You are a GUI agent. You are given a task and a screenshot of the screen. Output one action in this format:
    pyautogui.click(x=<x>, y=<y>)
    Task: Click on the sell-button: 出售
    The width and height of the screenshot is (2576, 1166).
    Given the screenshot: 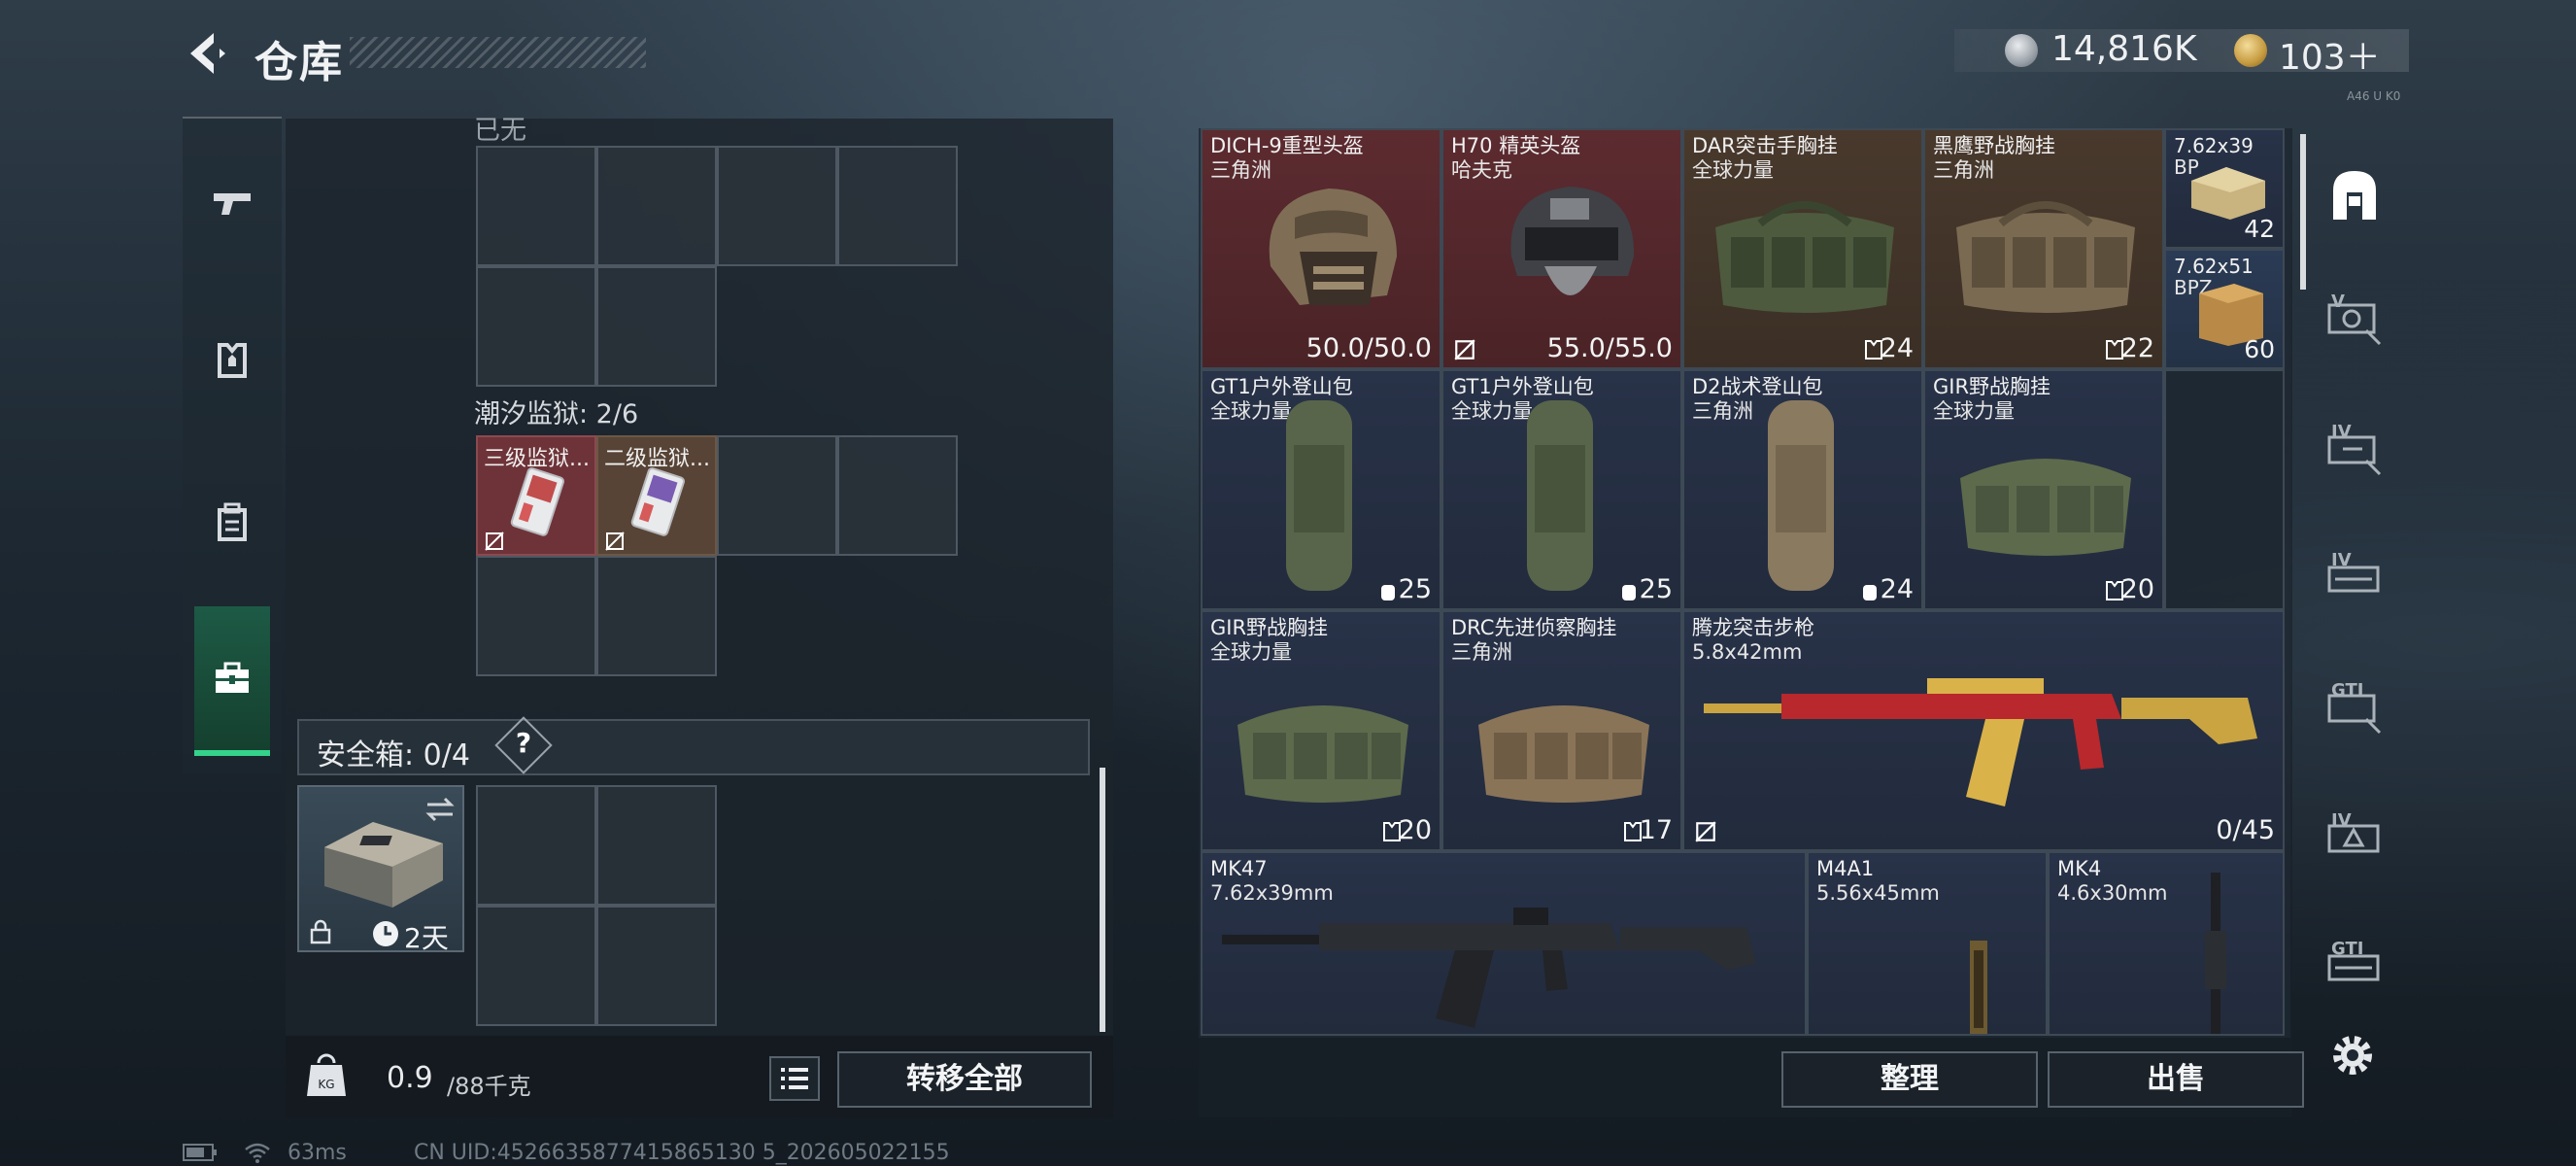 What is the action you would take?
    pyautogui.click(x=2176, y=1079)
    